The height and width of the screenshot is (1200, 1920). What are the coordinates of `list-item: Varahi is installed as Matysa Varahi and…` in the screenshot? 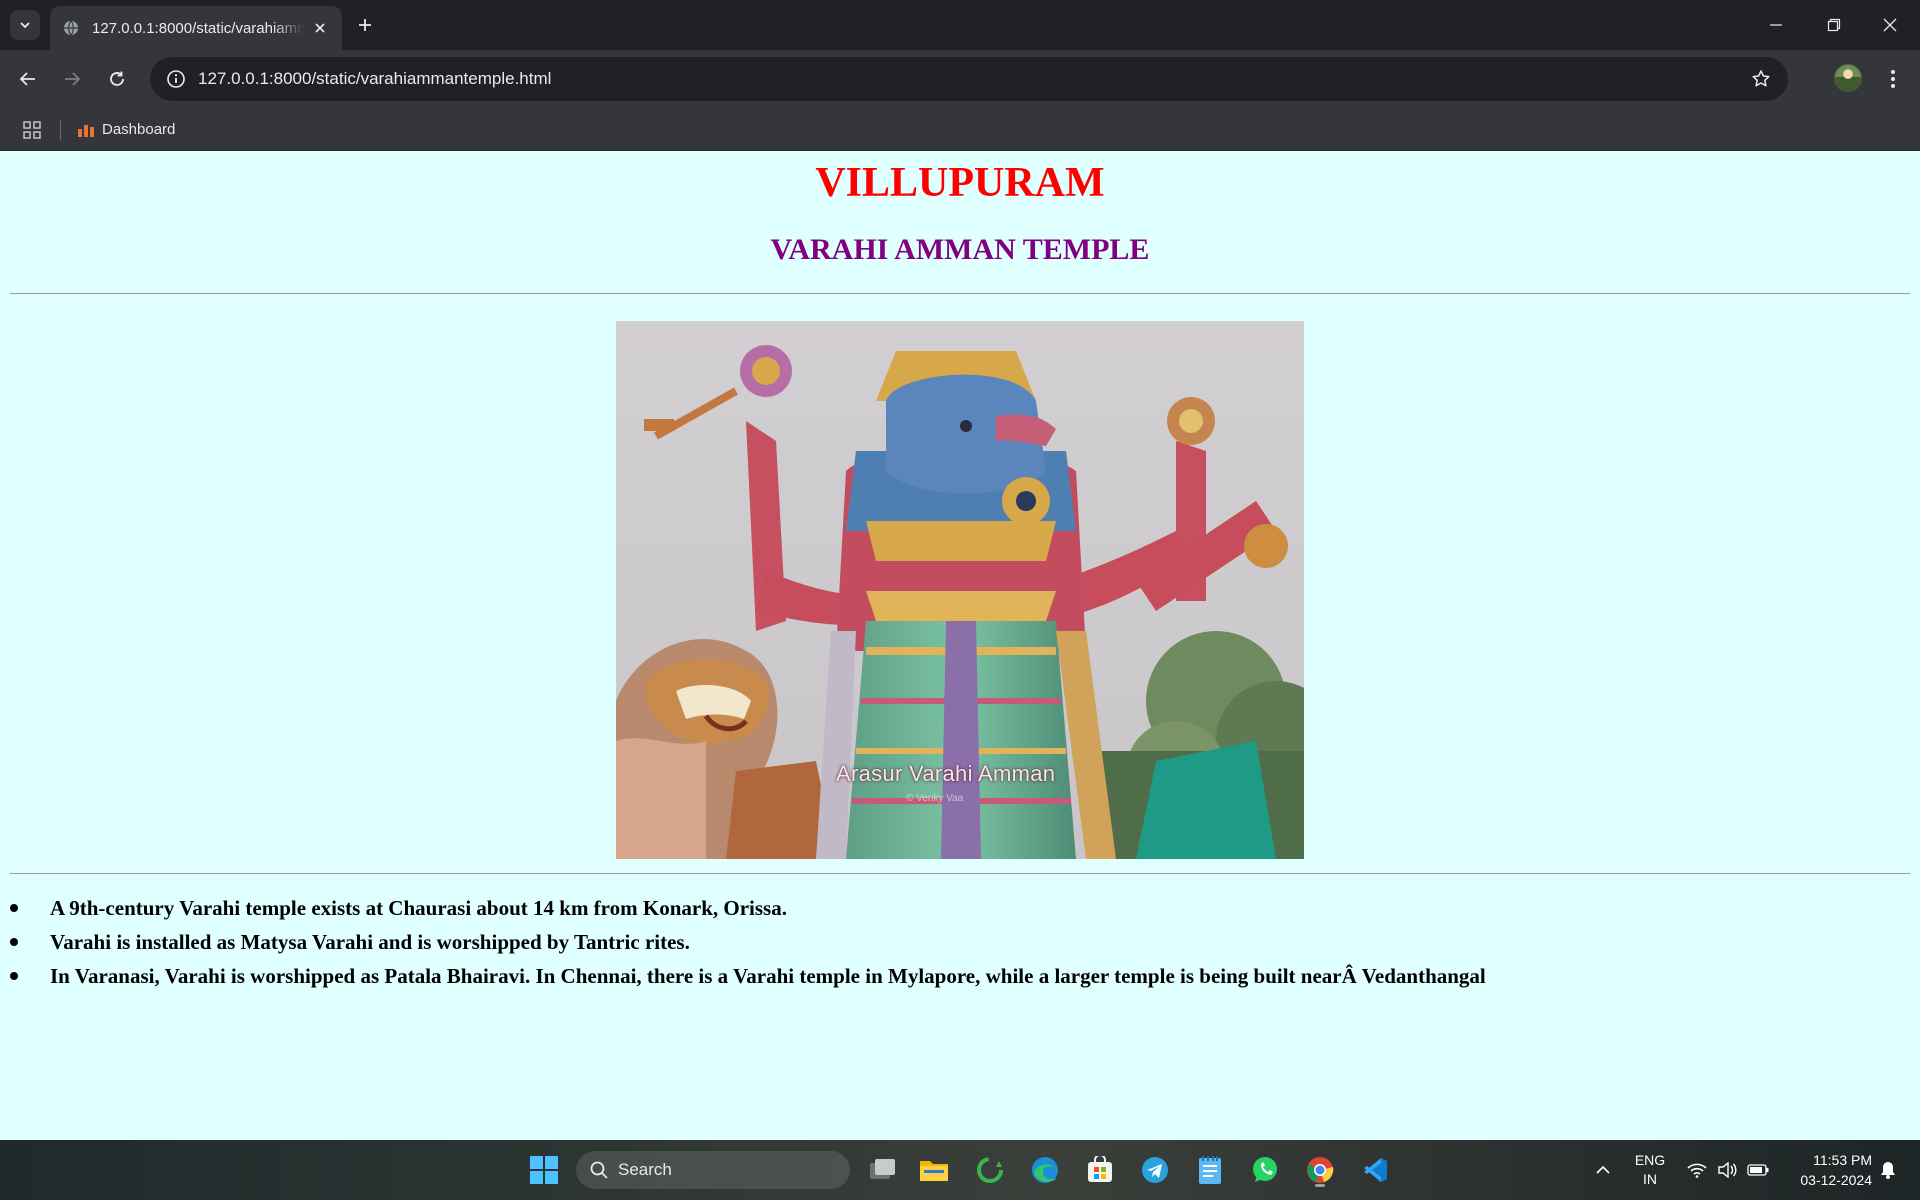 It's located at (960, 942).